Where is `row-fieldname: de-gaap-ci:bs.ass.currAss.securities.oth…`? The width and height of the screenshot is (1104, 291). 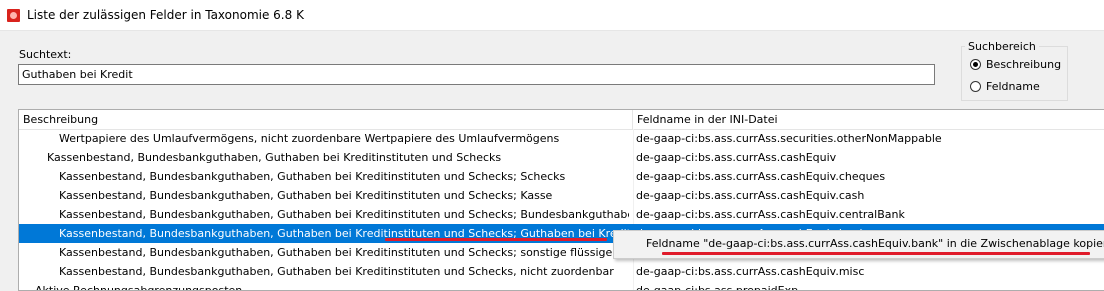 row-fieldname: de-gaap-ci:bs.ass.currAss.securities.oth… is located at coordinates (789, 138).